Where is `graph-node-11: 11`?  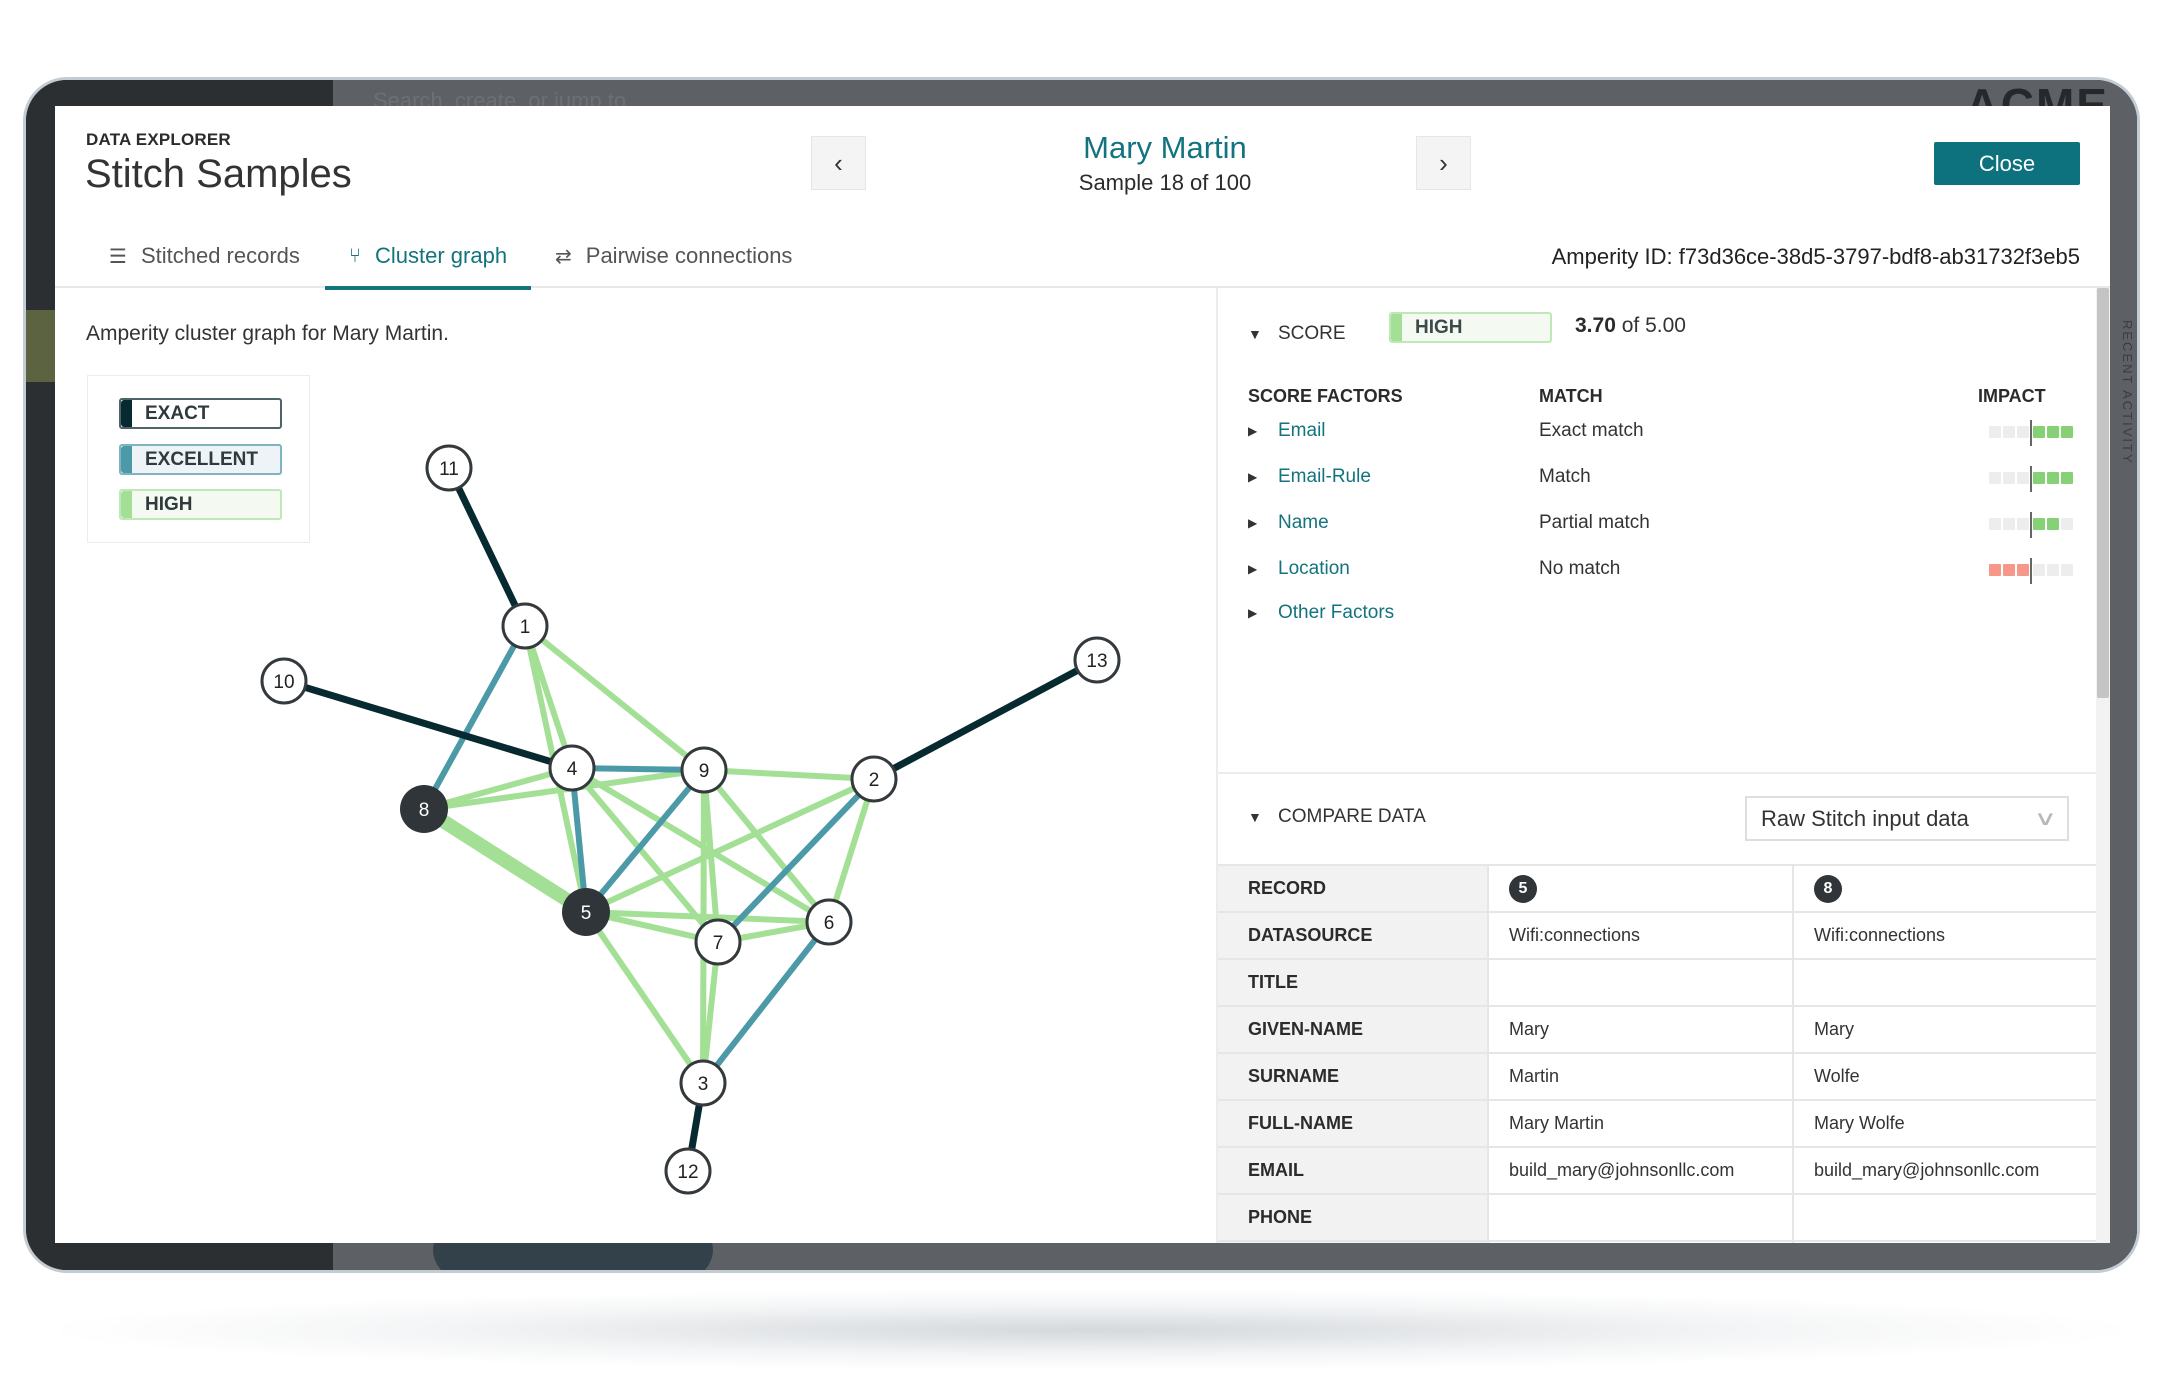
graph-node-11: 11 is located at coordinates (449, 468).